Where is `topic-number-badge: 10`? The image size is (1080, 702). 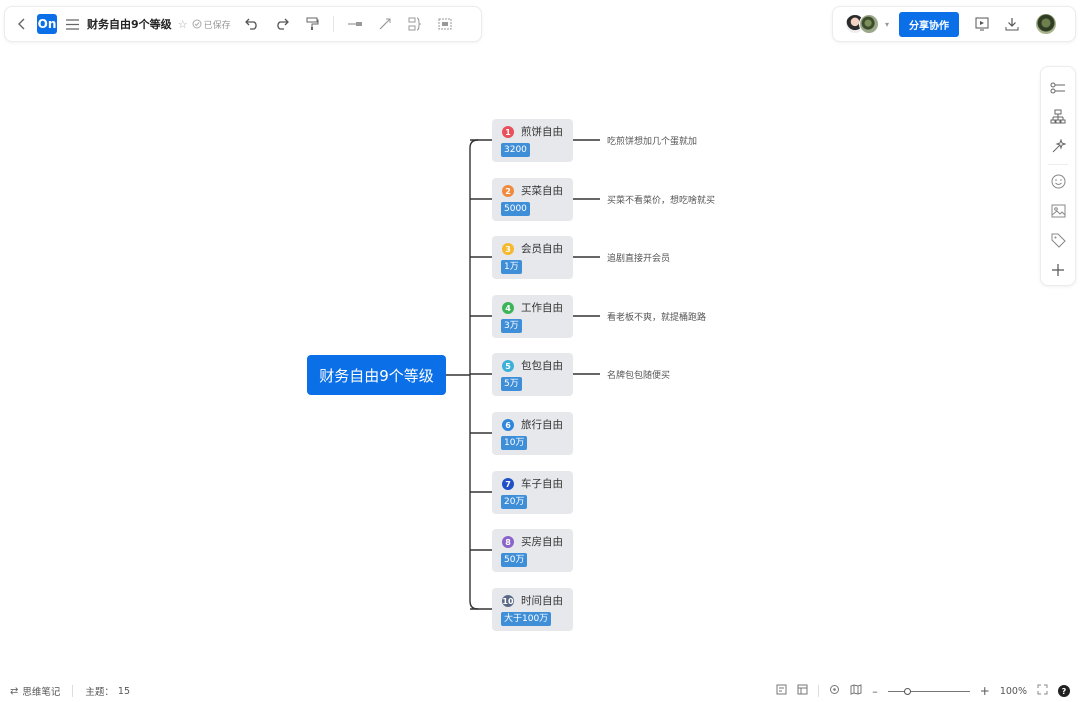 topic-number-badge: 10 is located at coordinates (508, 601).